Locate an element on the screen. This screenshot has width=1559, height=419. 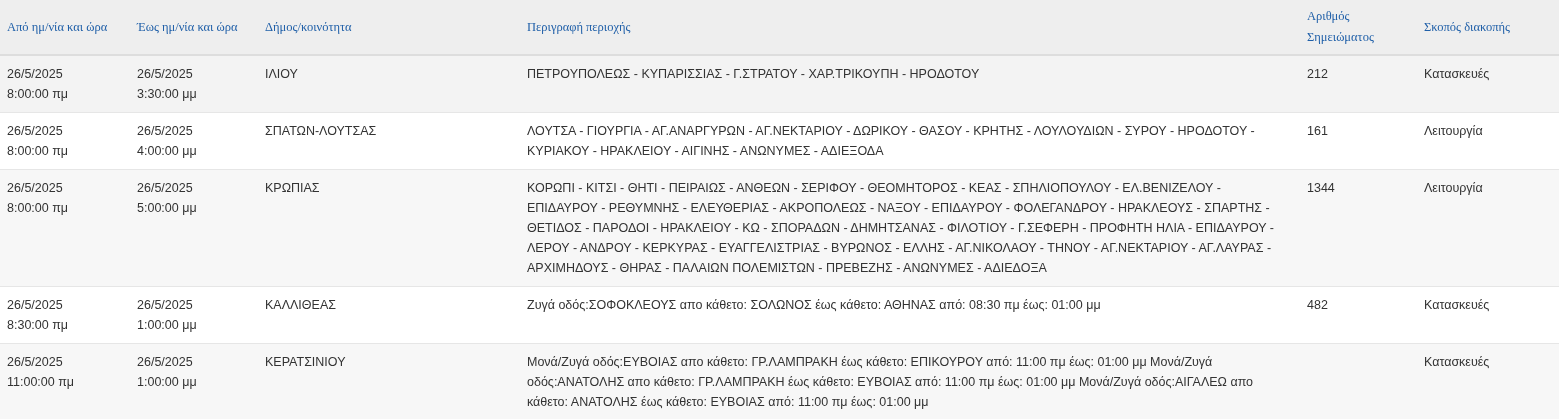
table-cell: 482 is located at coordinates (1358, 315).